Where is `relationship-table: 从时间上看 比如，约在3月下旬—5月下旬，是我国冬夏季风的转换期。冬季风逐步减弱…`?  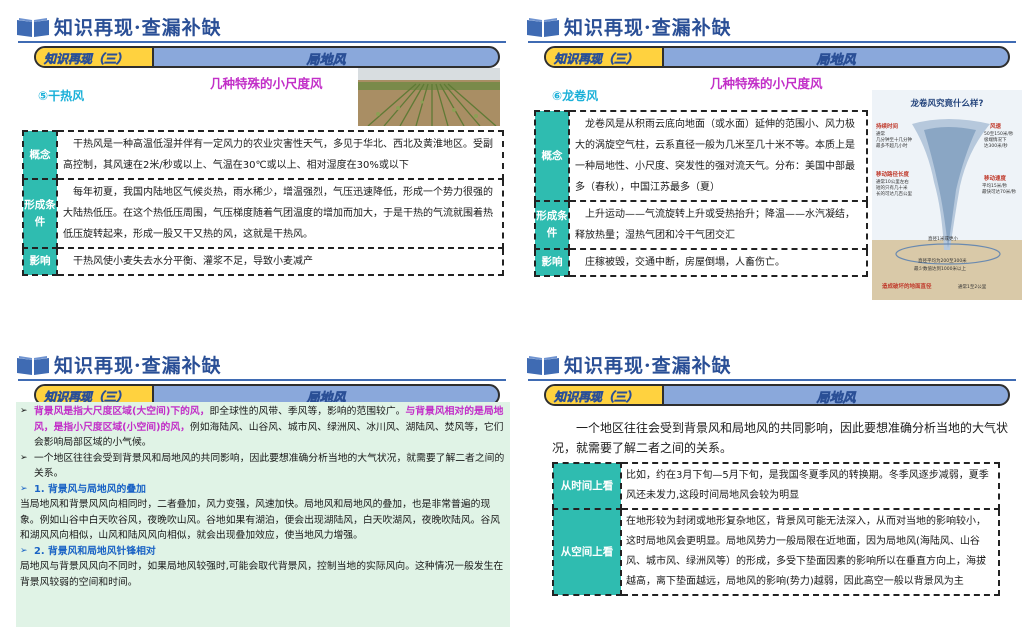 relationship-table: 从时间上看 比如，约在3月下旬—5月下旬，是我国冬夏季风的转换期。冬季风逐步减弱… is located at coordinates (776, 529).